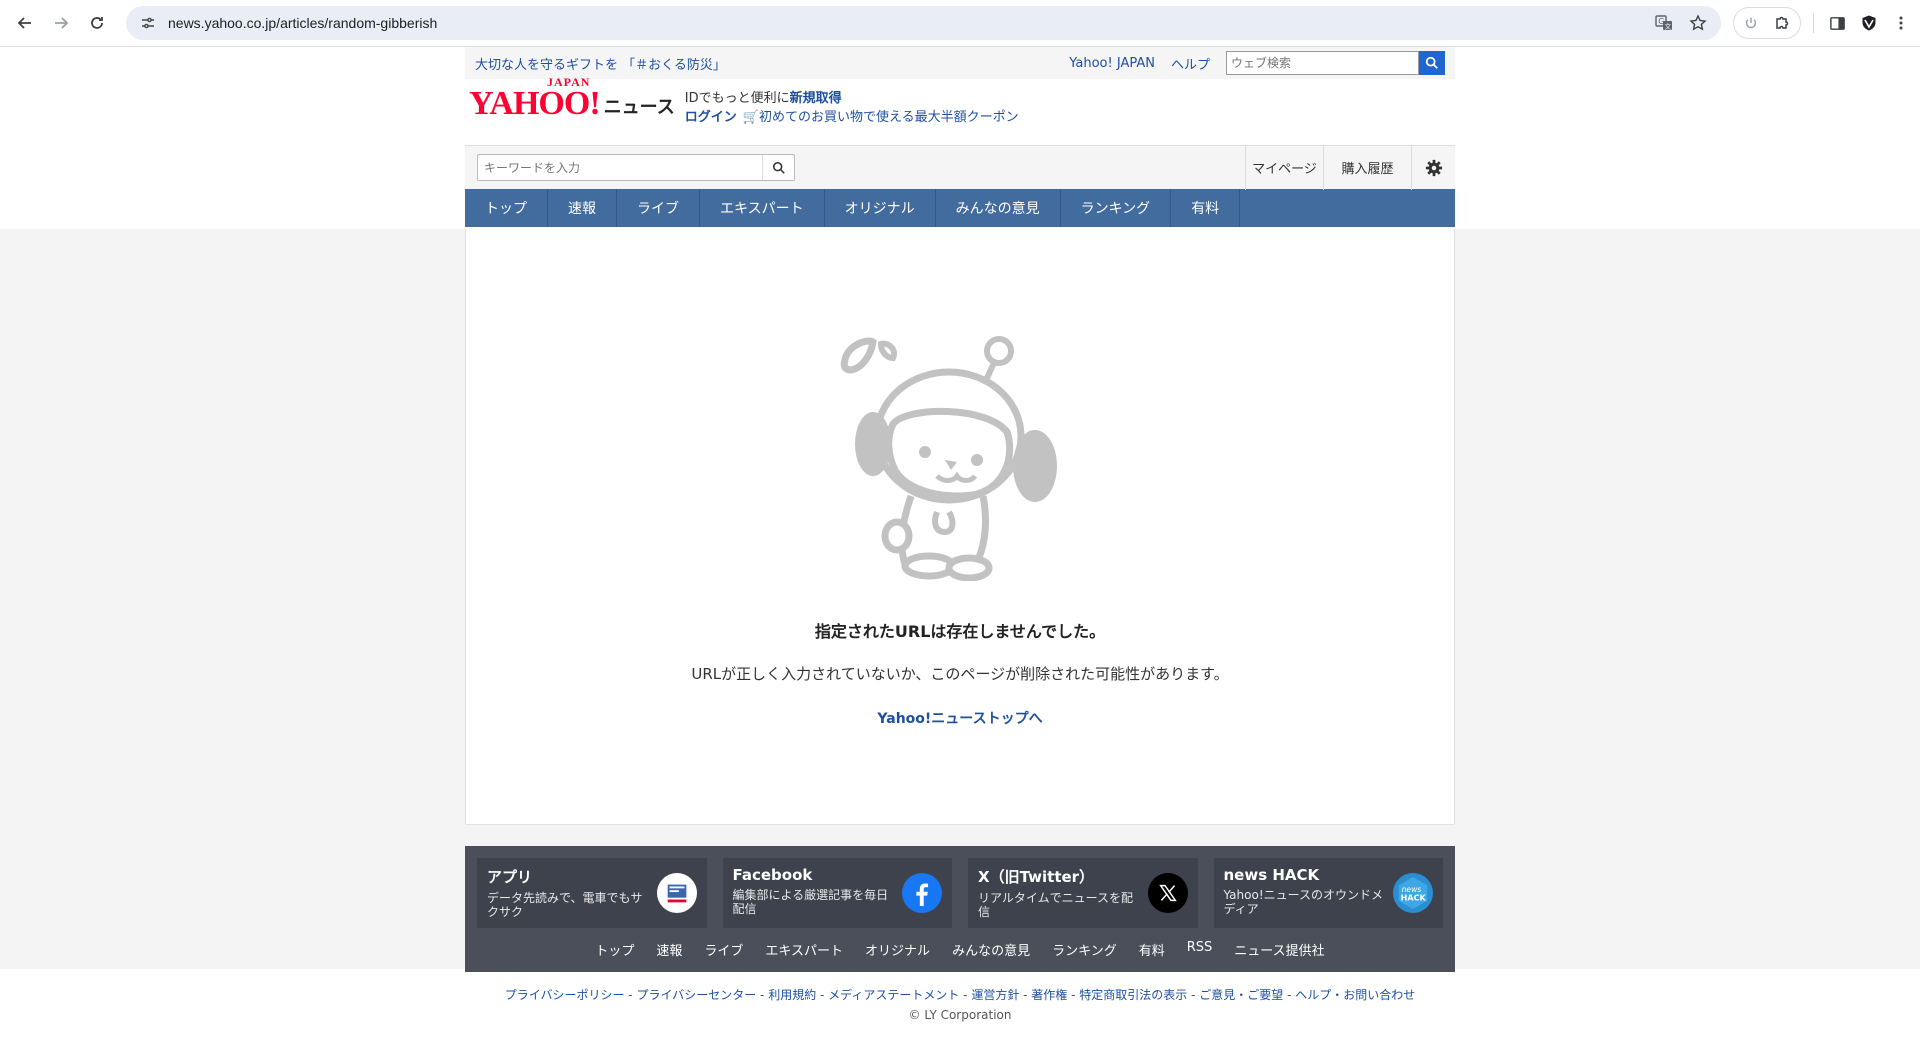 The image size is (1920, 1041). Describe the element at coordinates (1190, 63) in the screenshot. I see `help-link: ヘルプ` at that location.